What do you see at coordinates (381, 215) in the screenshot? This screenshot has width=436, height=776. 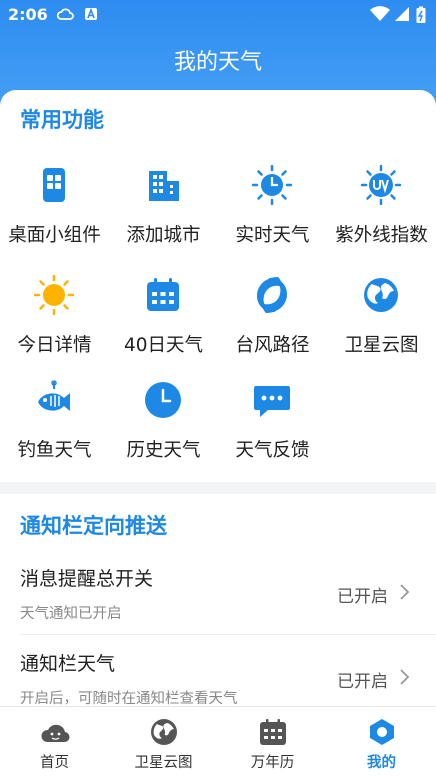 I see `tile-uv-index: 紫外线指数` at bounding box center [381, 215].